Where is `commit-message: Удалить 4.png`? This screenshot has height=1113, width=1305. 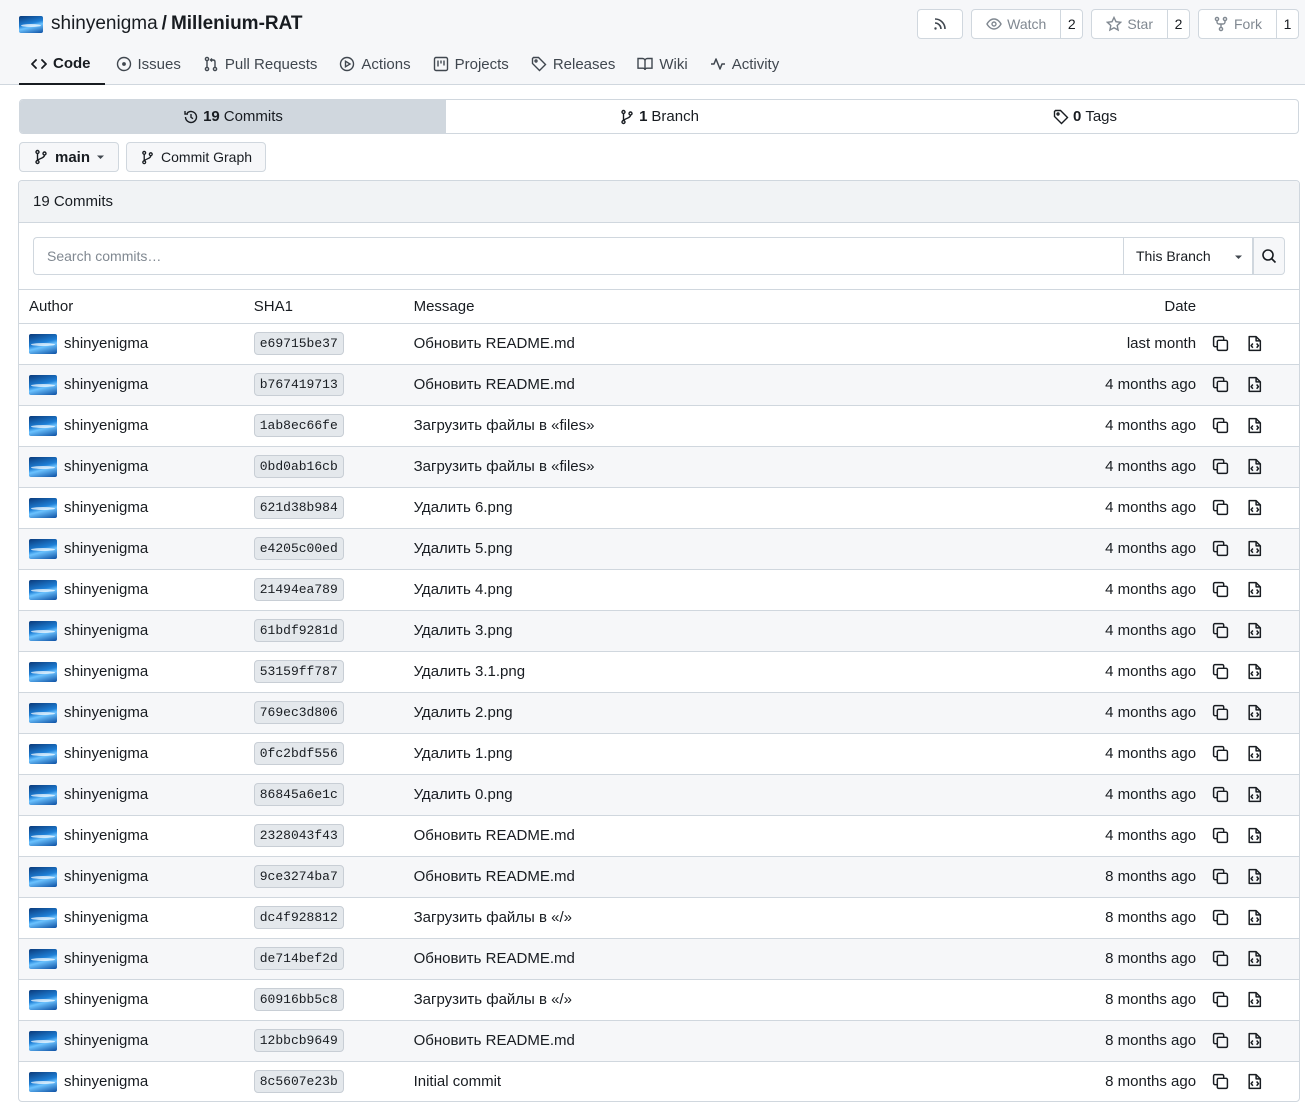
commit-message: Удалить 4.png is located at coordinates (733, 590).